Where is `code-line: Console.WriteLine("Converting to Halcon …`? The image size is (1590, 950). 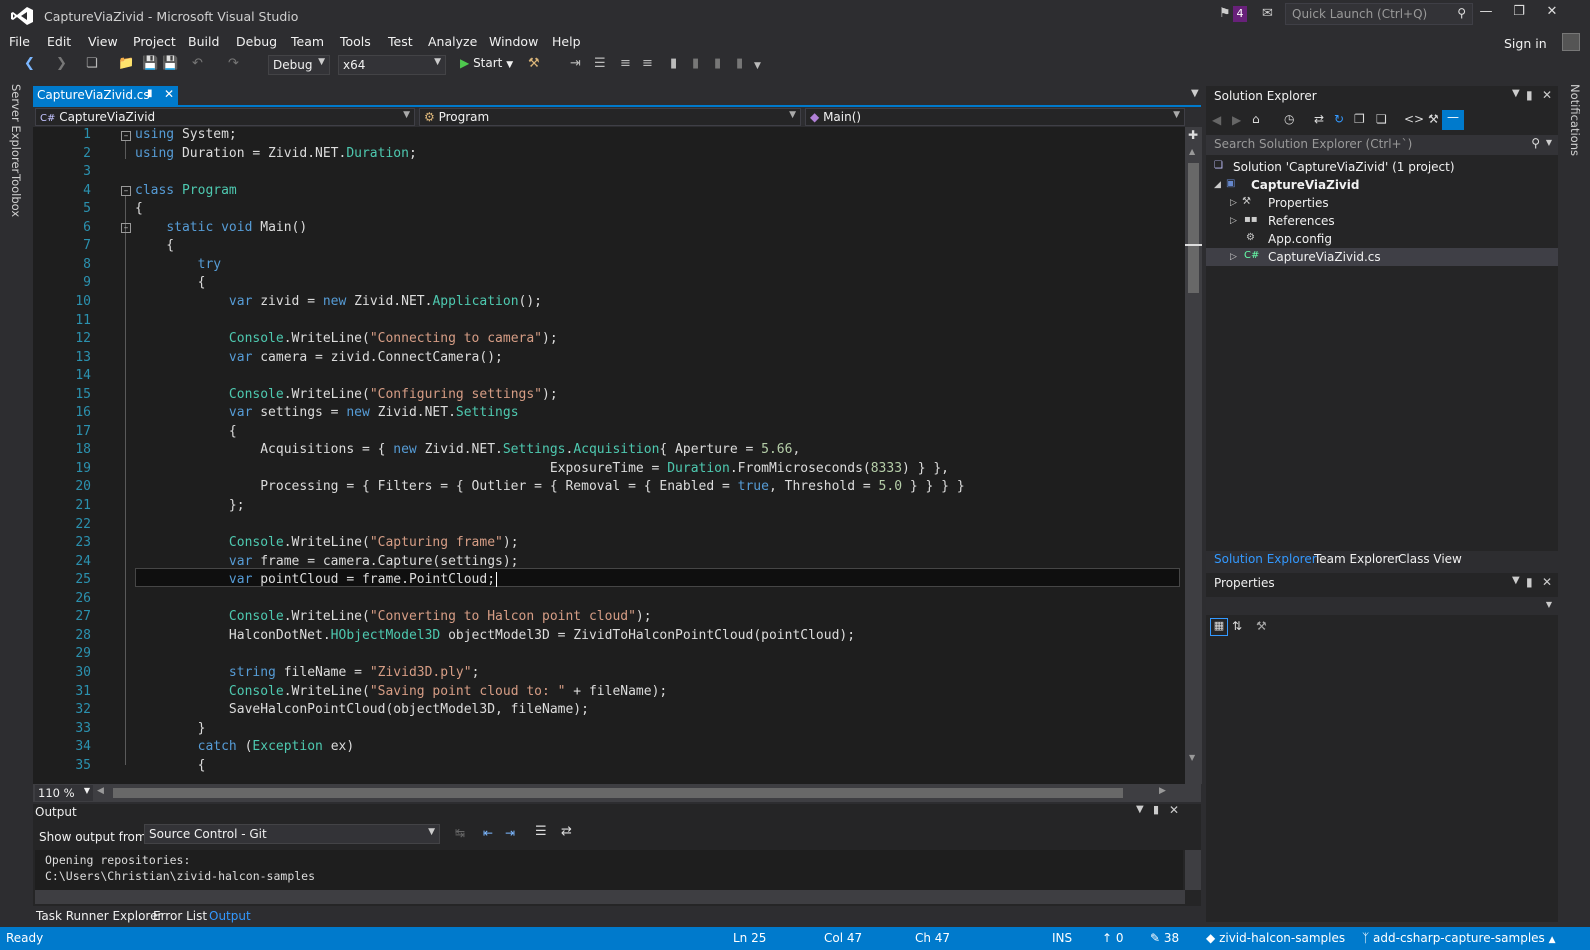 code-line: Console.WriteLine("Converting to Halcon … is located at coordinates (393, 616).